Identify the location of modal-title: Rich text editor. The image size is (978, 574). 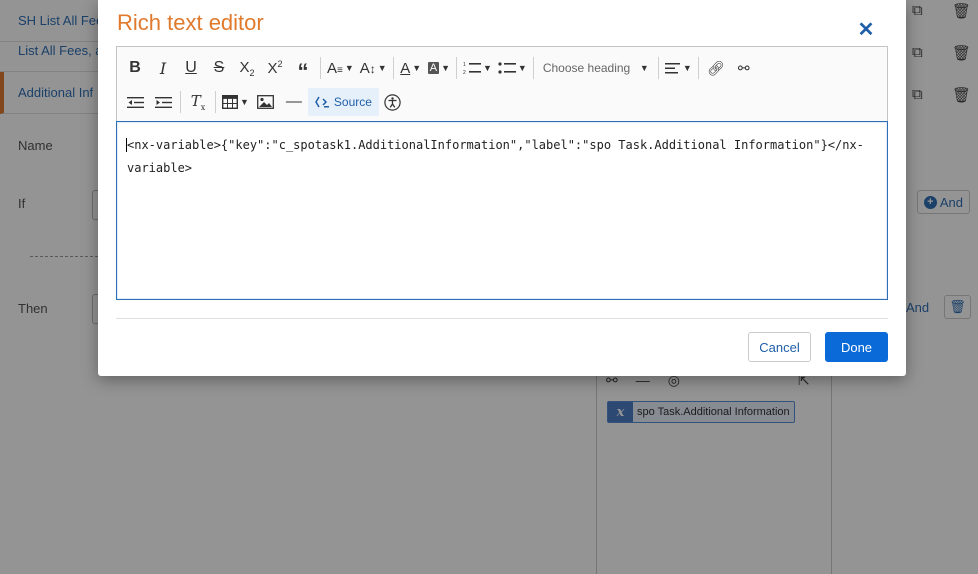
(190, 22).